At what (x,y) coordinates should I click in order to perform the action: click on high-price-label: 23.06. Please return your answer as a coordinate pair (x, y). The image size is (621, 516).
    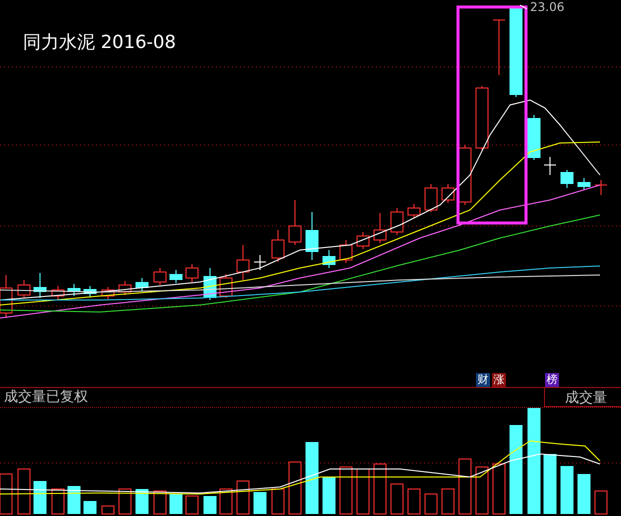
    Looking at the image, I should click on (547, 7).